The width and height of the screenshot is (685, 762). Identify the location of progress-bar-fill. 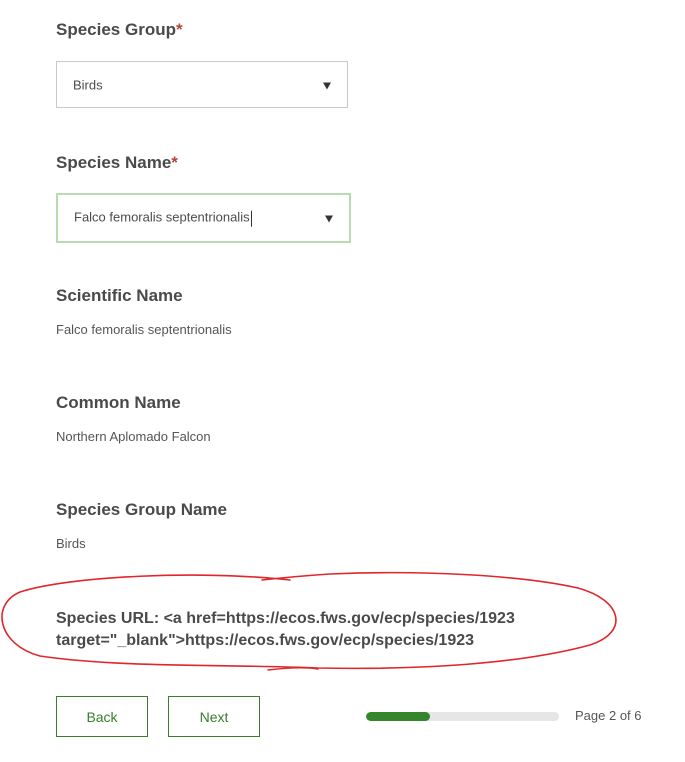
(398, 716).